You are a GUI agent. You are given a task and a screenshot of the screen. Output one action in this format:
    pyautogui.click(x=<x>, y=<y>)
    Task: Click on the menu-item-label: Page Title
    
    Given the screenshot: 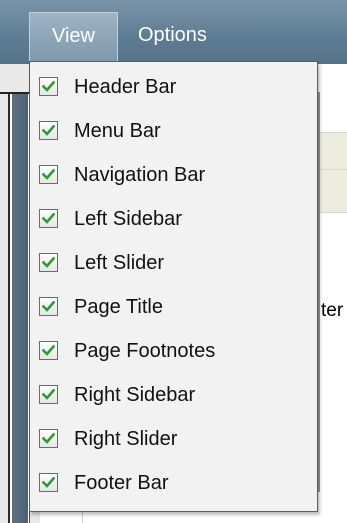 What is the action you would take?
    pyautogui.click(x=118, y=307)
    